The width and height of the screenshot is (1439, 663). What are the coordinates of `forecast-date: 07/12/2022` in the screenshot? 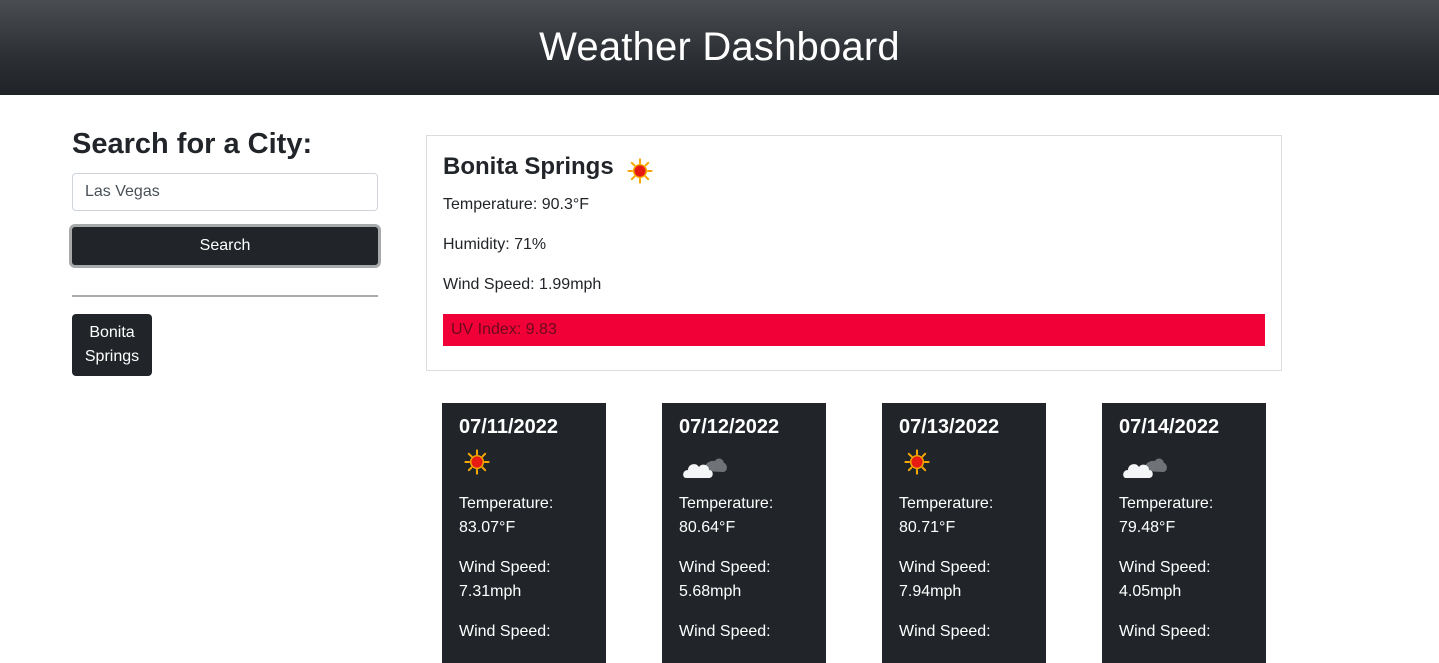 It's located at (729, 427).